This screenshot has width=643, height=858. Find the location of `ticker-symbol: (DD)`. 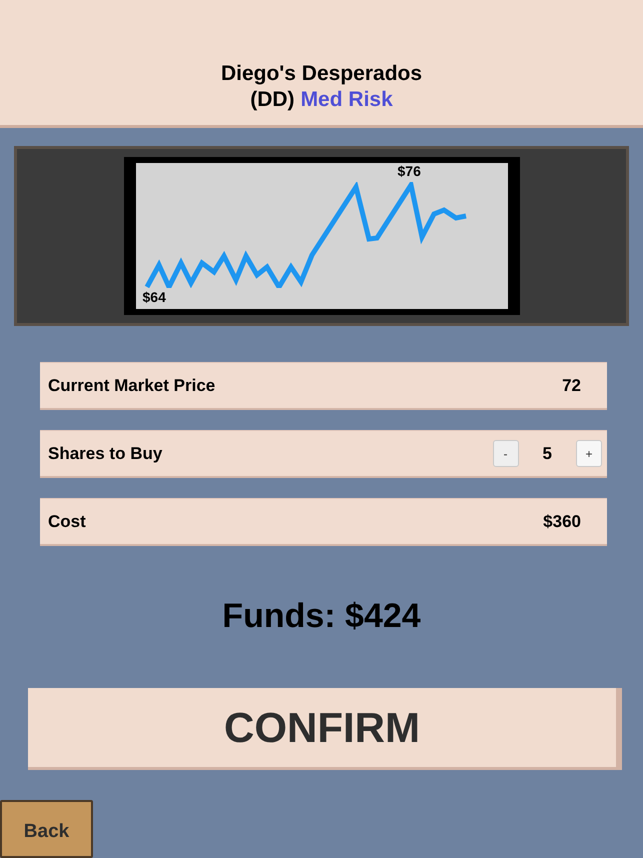

ticker-symbol: (DD) is located at coordinates (272, 100).